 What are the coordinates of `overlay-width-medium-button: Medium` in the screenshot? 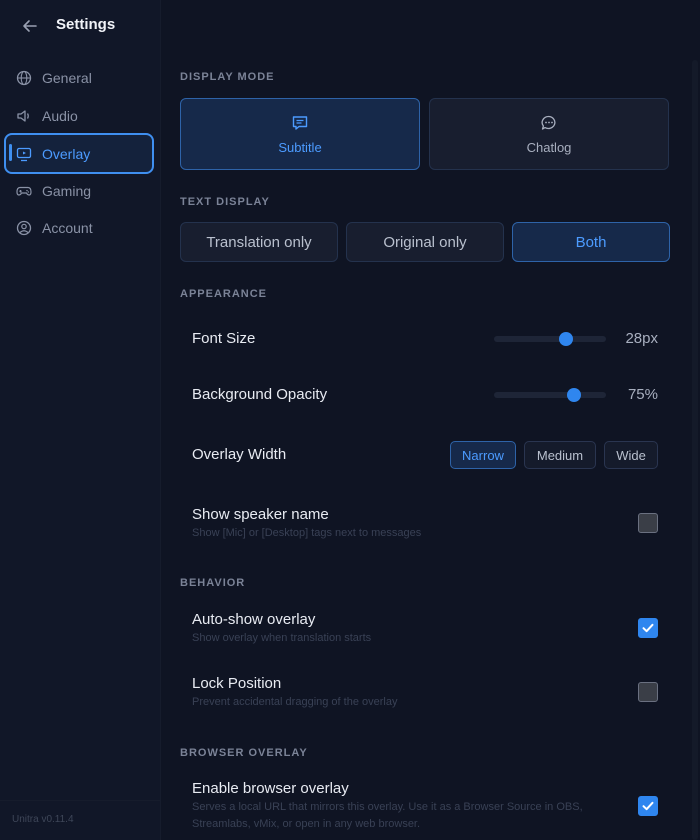 It's located at (560, 455).